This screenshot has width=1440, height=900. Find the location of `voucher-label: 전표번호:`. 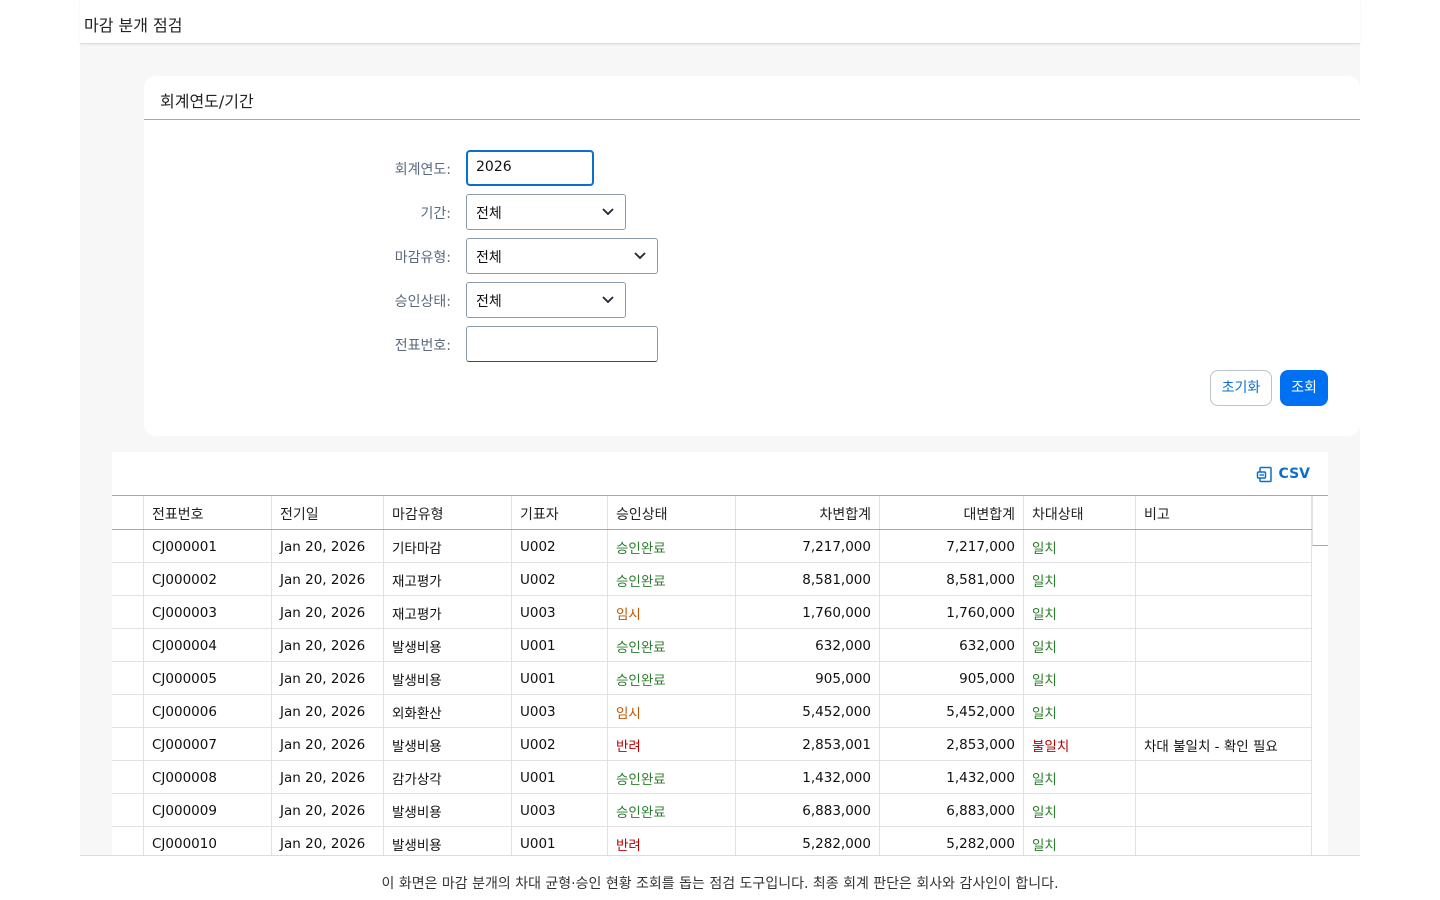

voucher-label: 전표번호: is located at coordinates (422, 346).